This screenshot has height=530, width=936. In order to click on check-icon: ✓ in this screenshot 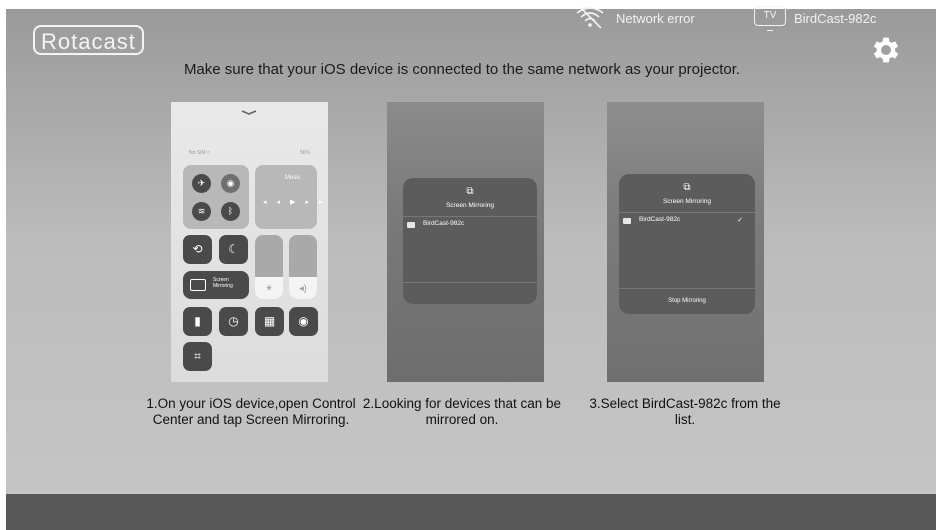, I will do `click(740, 220)`.